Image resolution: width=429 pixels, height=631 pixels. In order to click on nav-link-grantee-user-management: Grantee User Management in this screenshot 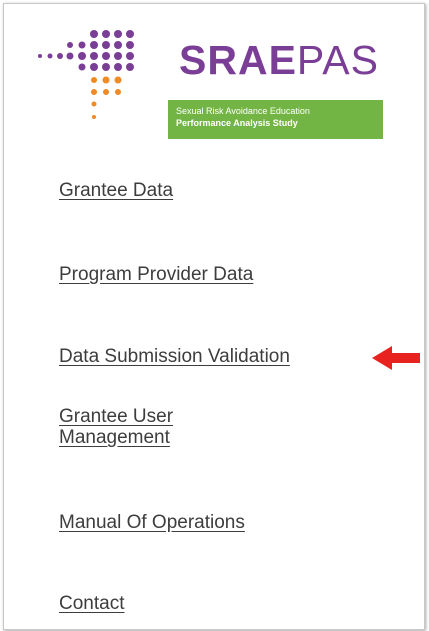, I will do `click(159, 427)`.